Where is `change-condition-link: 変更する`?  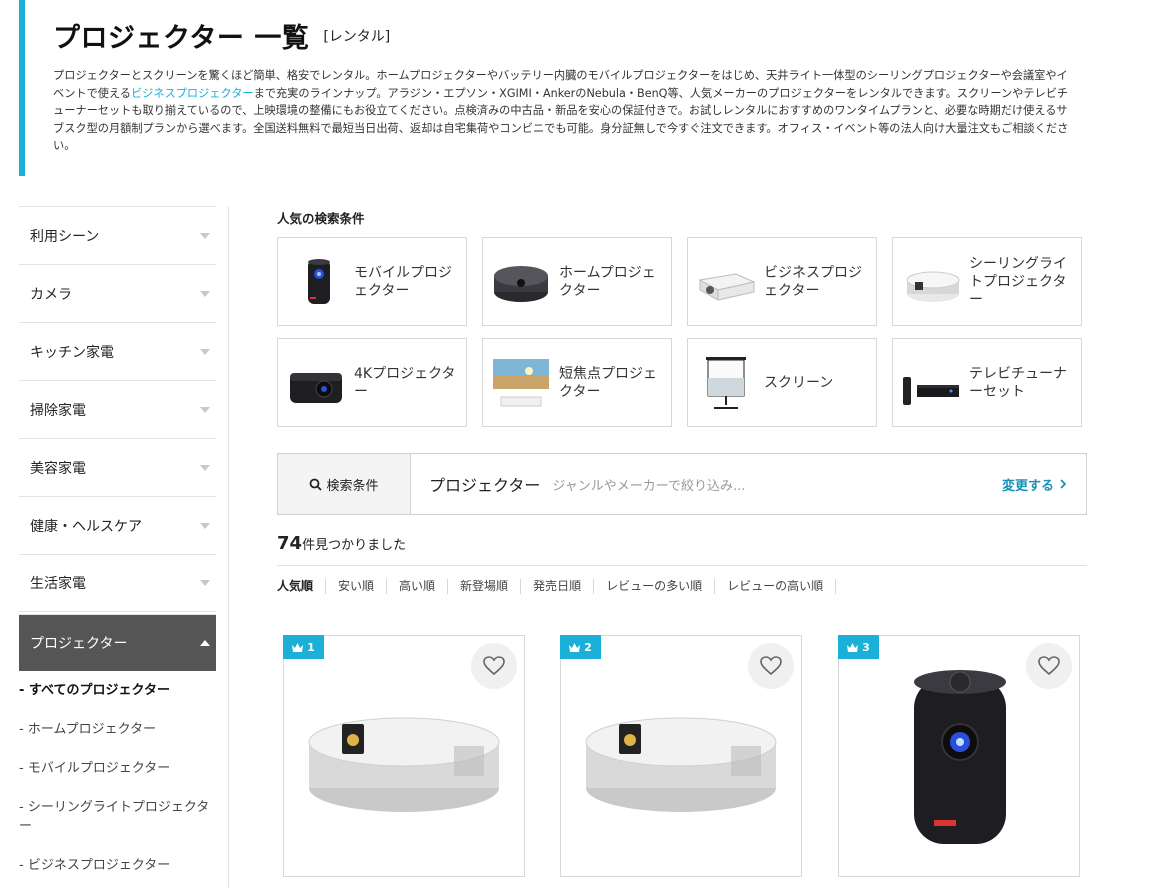
change-condition-link: 変更する is located at coordinates (1035, 484).